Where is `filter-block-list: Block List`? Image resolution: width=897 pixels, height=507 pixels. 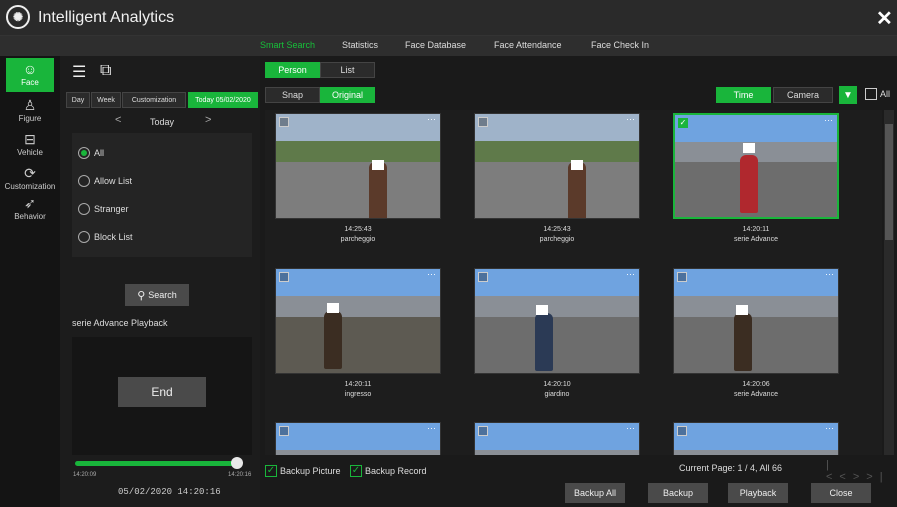 filter-block-list: Block List is located at coordinates (105, 237).